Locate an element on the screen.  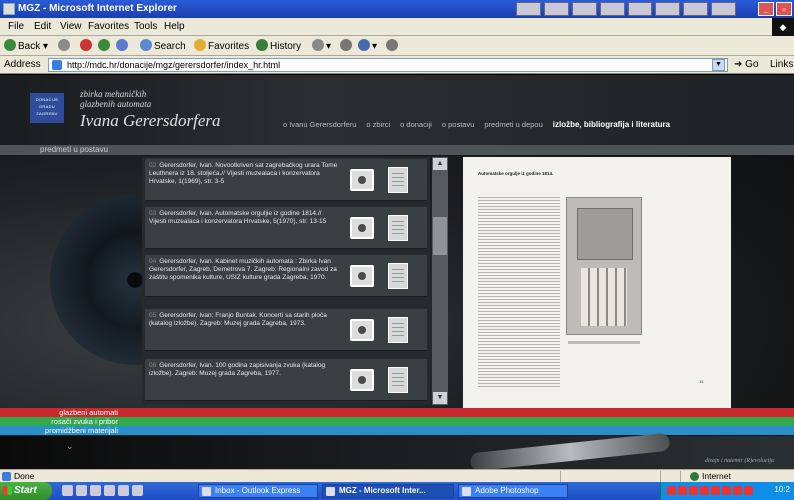
menu-help: Help is located at coordinates (174, 26).